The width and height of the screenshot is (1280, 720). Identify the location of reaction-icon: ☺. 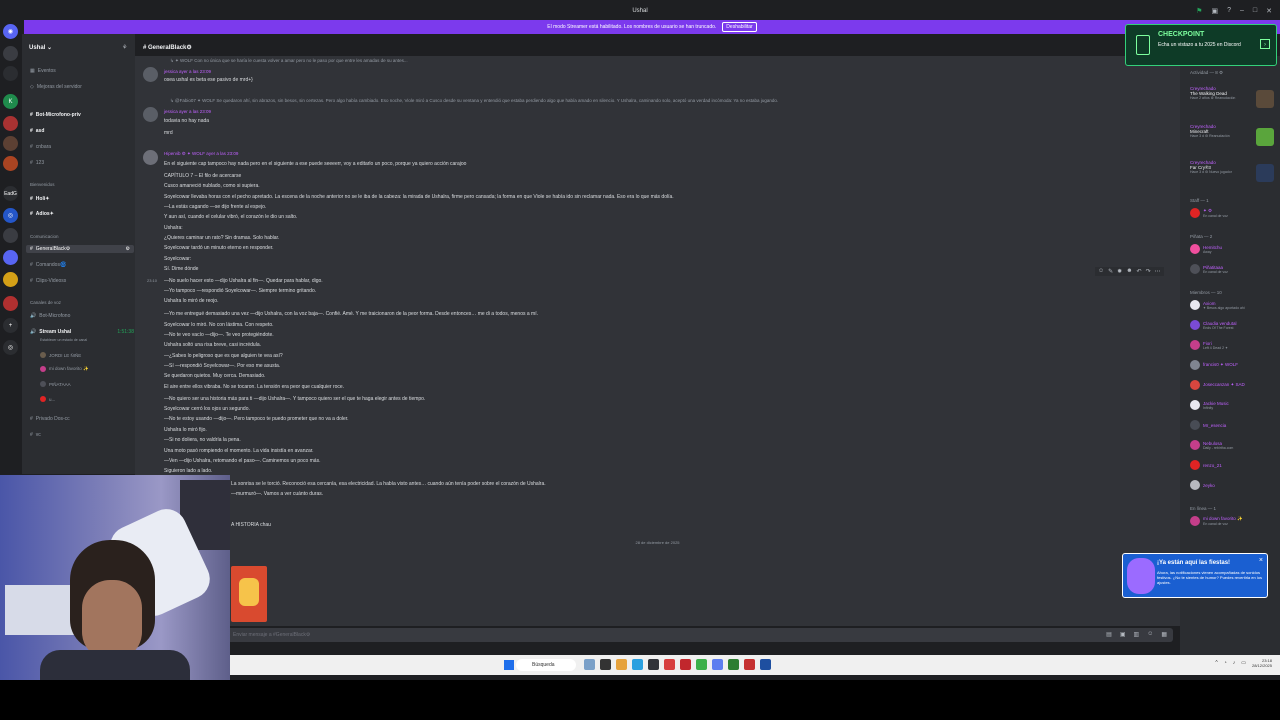
(1101, 271).